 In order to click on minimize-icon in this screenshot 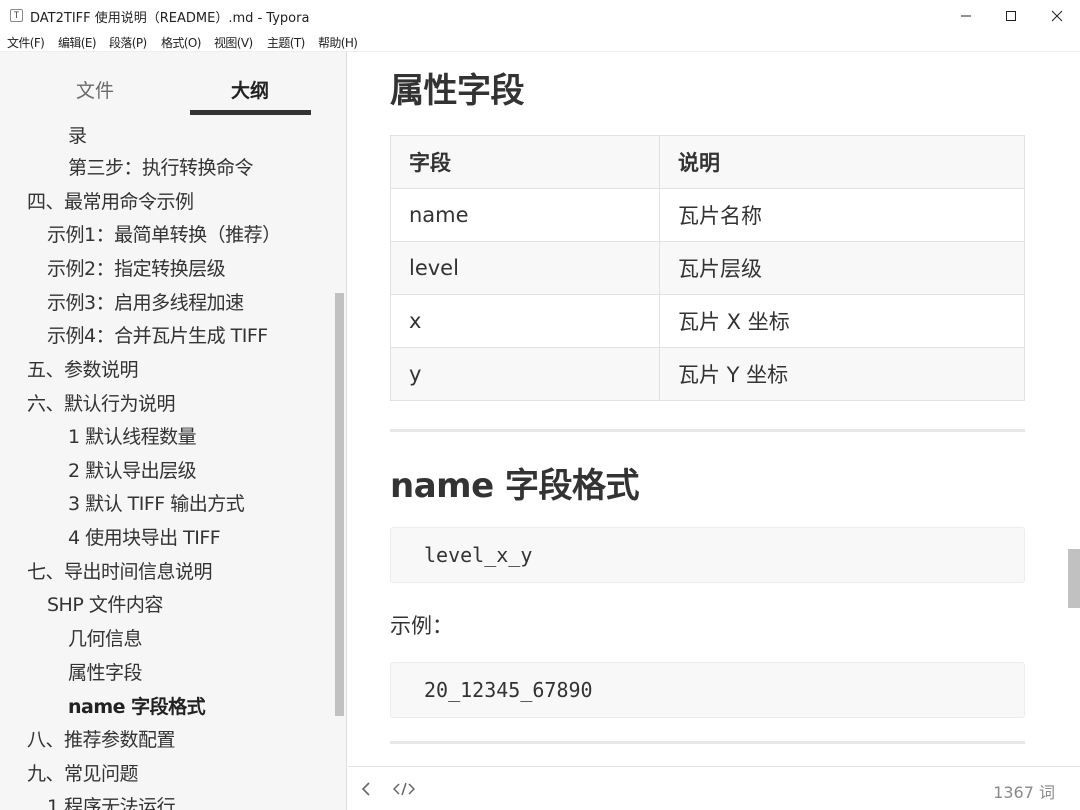, I will do `click(966, 15)`.